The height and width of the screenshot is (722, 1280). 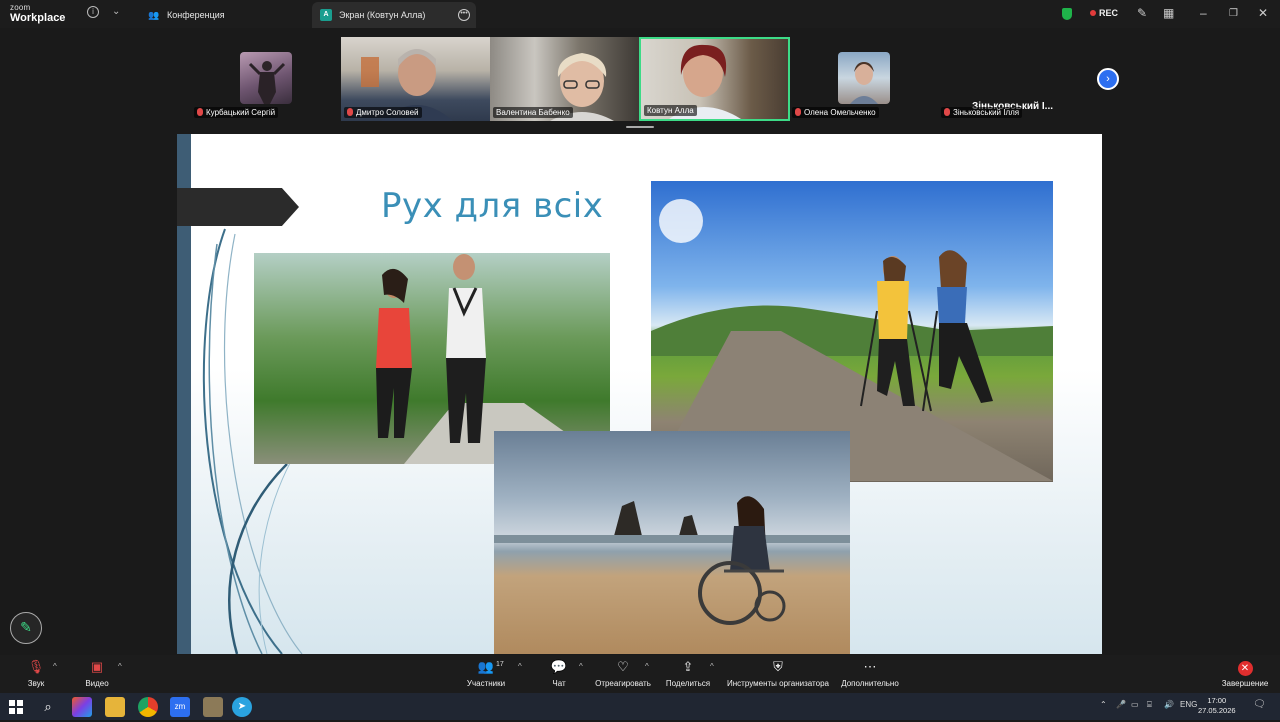 What do you see at coordinates (1217, 700) in the screenshot?
I see `clock-time: 17:00` at bounding box center [1217, 700].